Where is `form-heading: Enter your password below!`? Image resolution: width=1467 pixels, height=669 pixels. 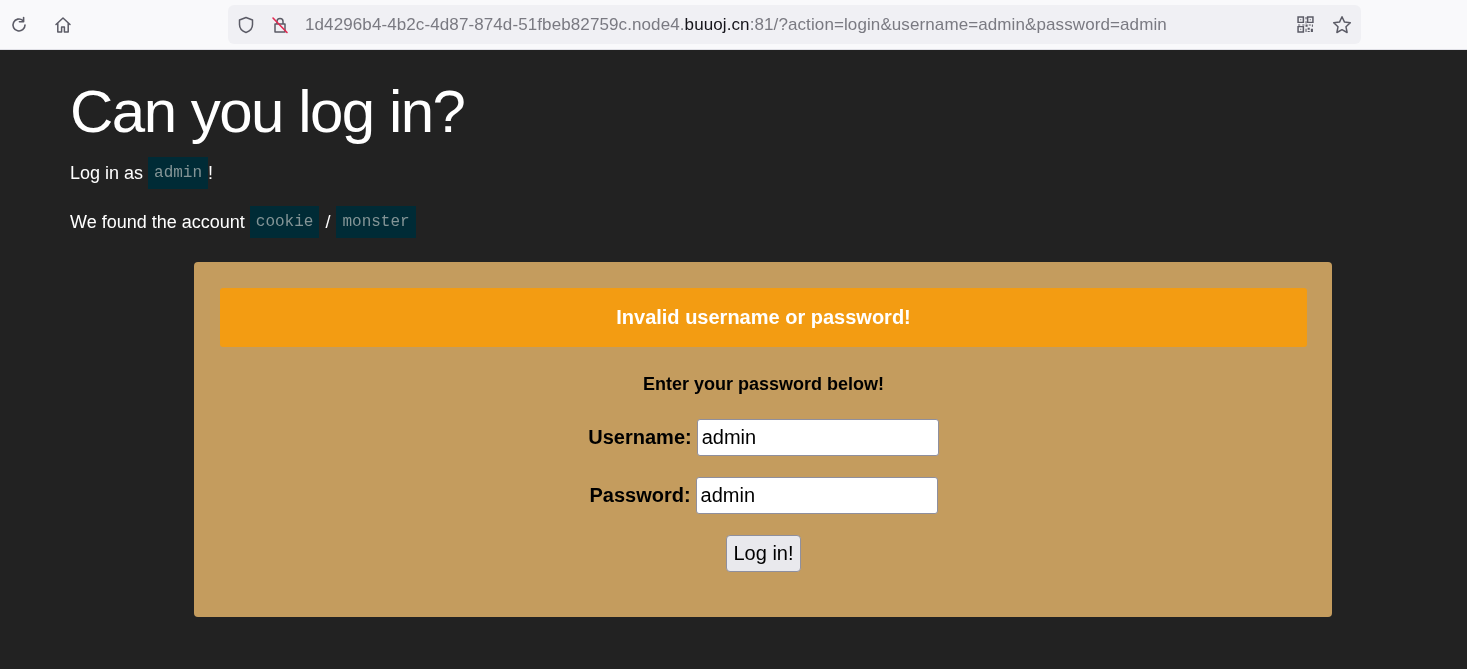 form-heading: Enter your password below! is located at coordinates (763, 384).